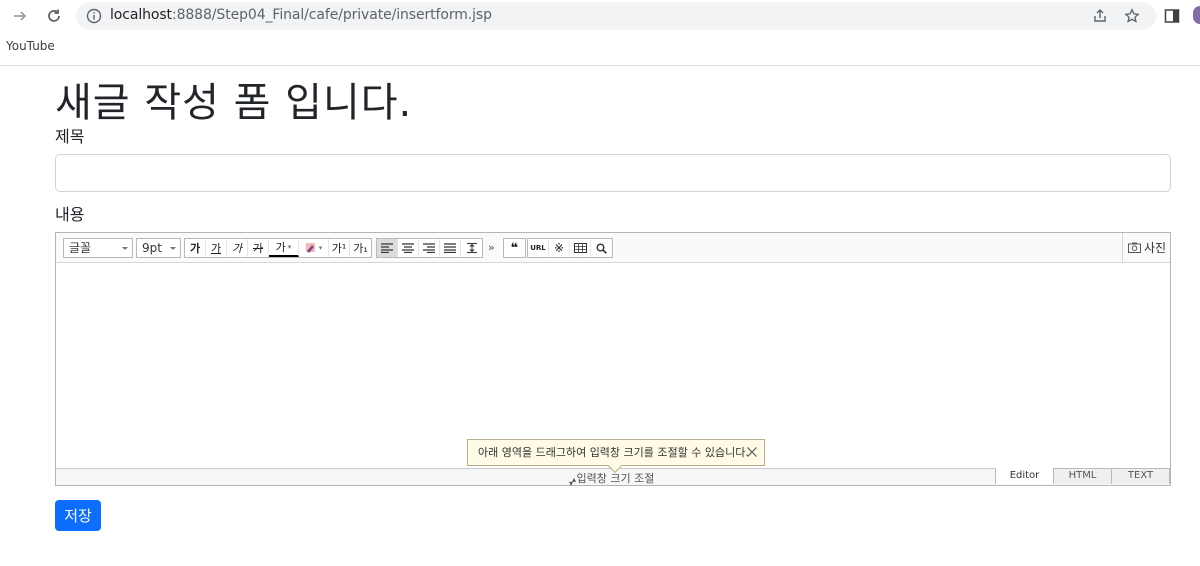  I want to click on highlight-color-button: ▾, so click(314, 248).